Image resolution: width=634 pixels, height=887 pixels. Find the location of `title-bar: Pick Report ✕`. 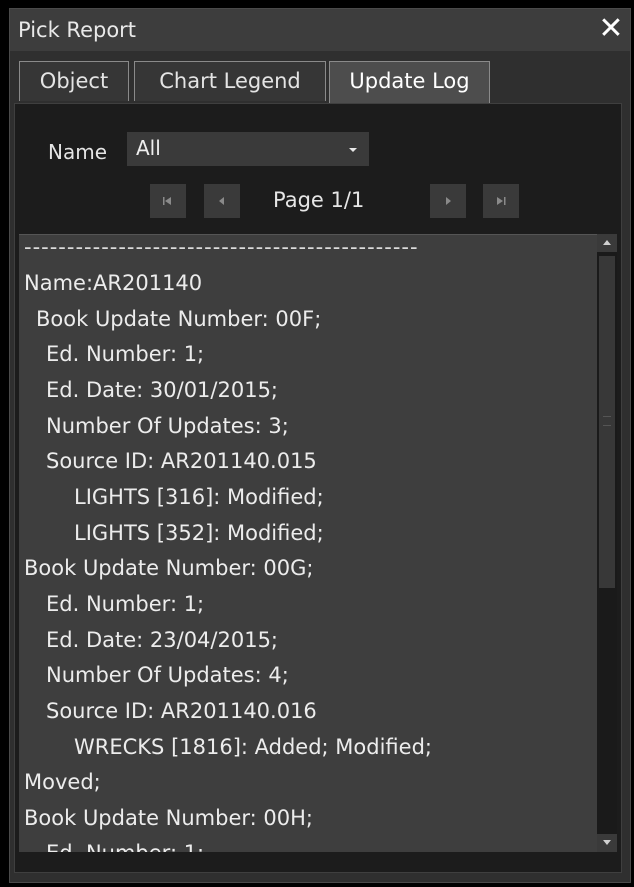

title-bar: Pick Report ✕ is located at coordinates (320, 30).